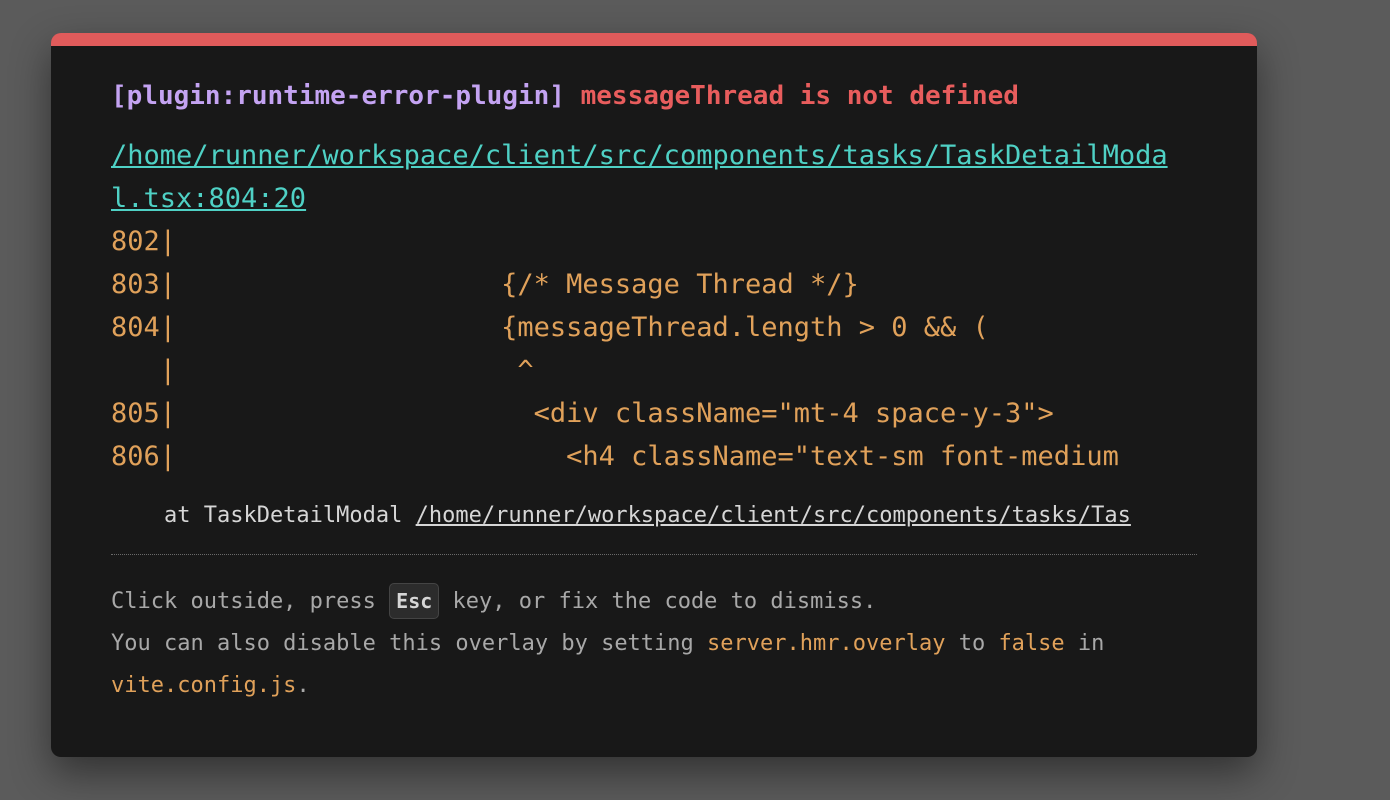  What do you see at coordinates (826, 643) in the screenshot?
I see `config-option: server.hmr.overlay` at bounding box center [826, 643].